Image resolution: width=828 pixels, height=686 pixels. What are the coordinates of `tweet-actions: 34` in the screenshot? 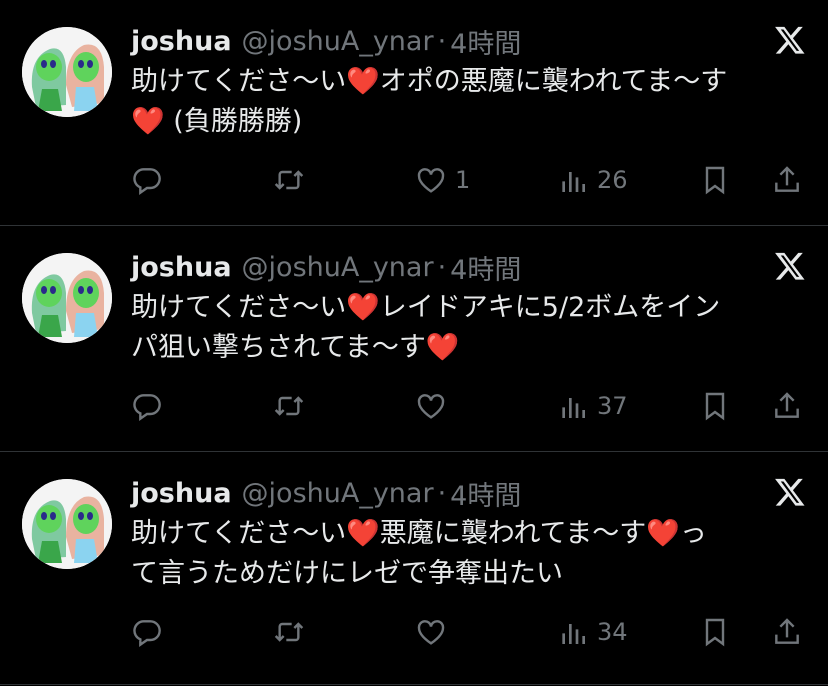 It's located at (471, 632).